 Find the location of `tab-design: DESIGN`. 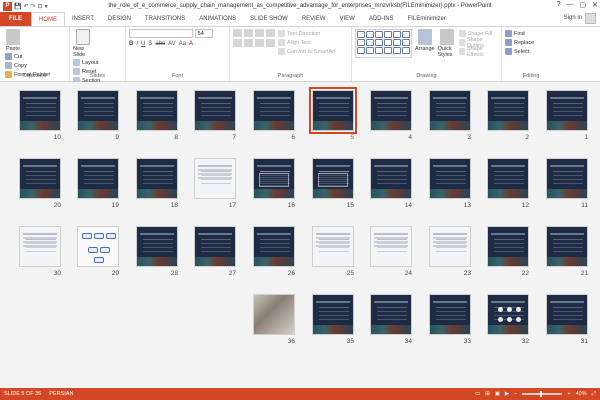

tab-design: DESIGN is located at coordinates (119, 19).